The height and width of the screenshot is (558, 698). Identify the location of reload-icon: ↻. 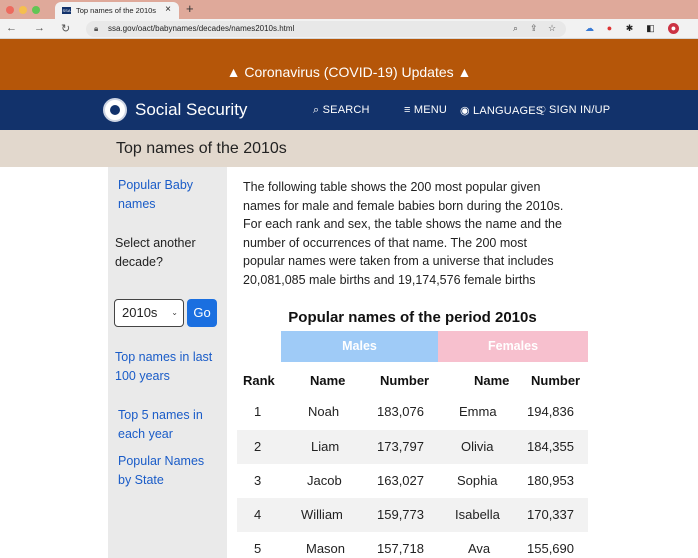
(65, 28).